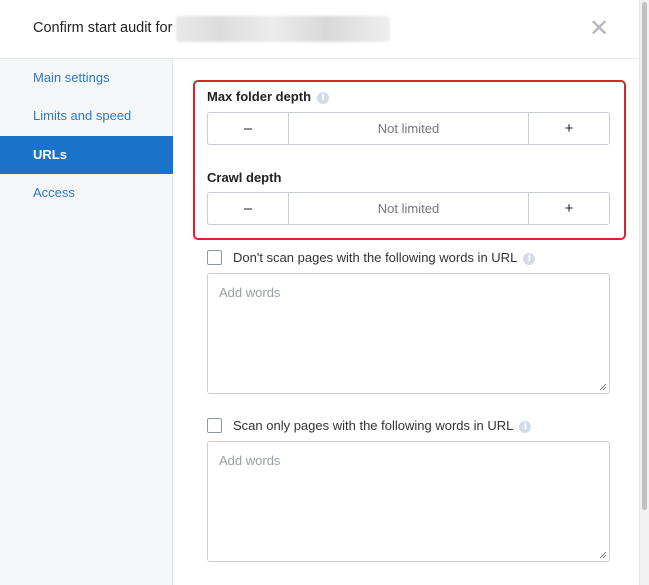 The height and width of the screenshot is (585, 649). I want to click on dialog-scrollbar, so click(644, 292).